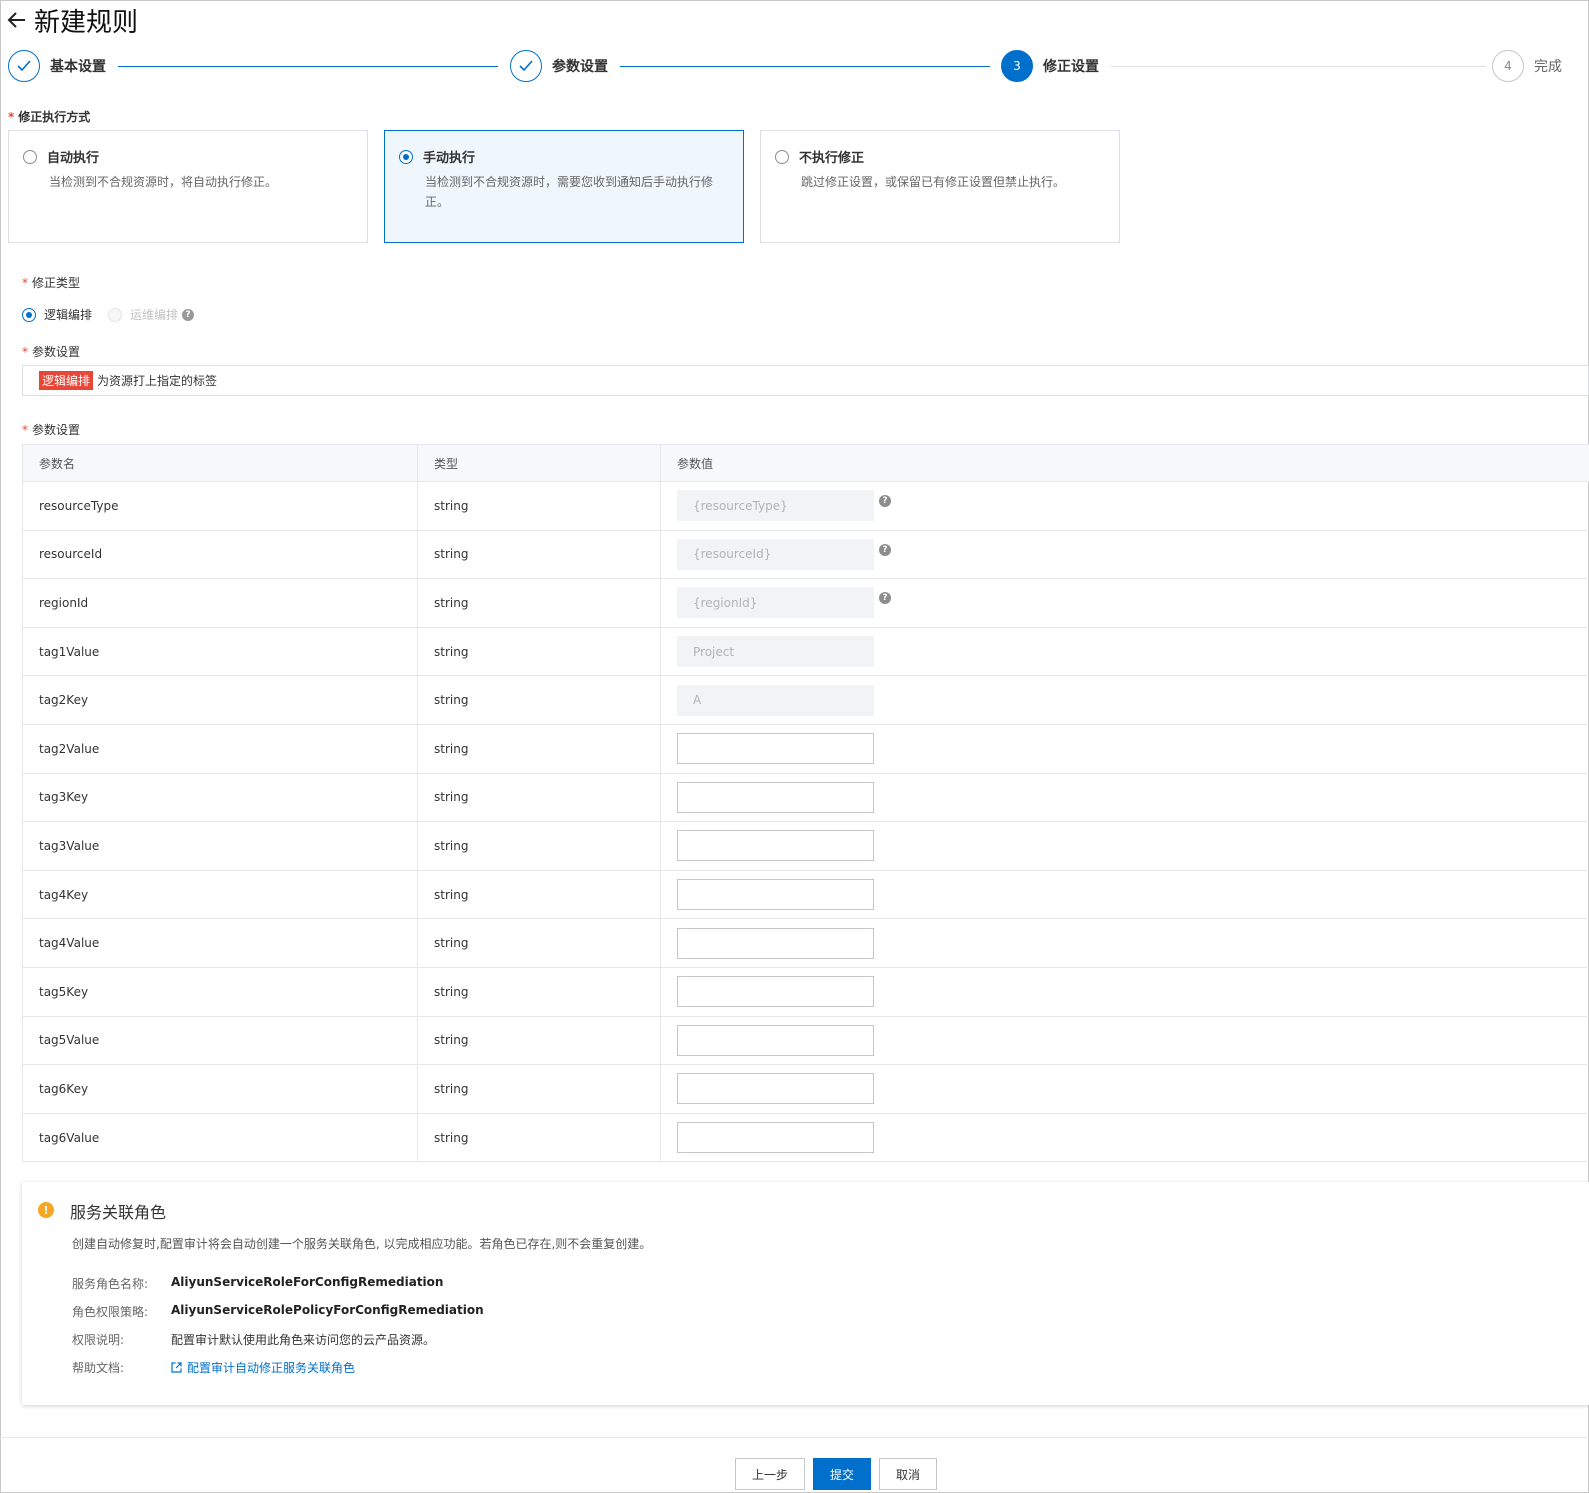  I want to click on perm-row: 权限说明: 配置审计默认使用此角色来访问您的云产品资源。, so click(253, 1339).